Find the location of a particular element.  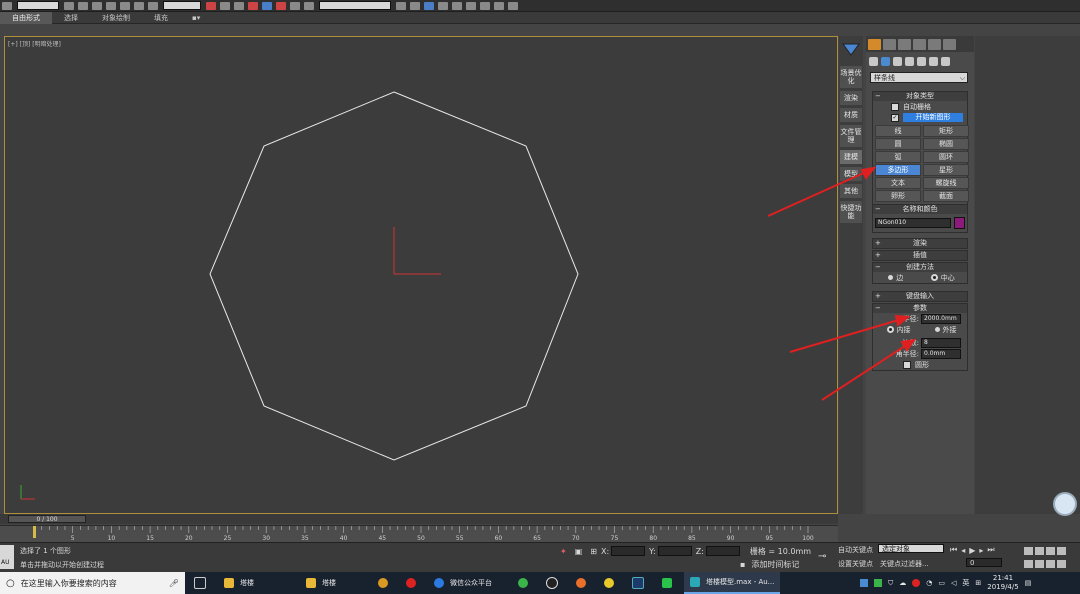

y-coordinate-field is located at coordinates (674, 551).